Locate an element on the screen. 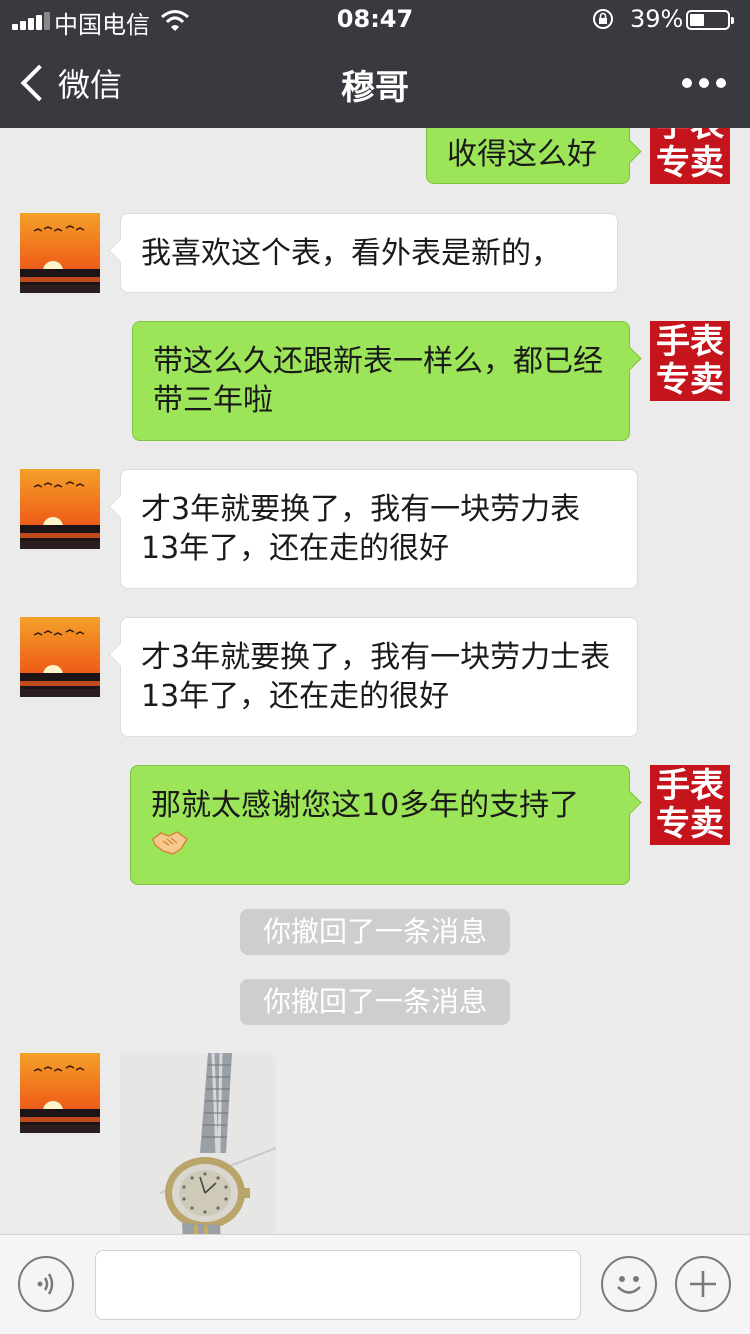  message-bubble: 才3年就要换了，我有一块劳力士表13年了，还在走的很好 is located at coordinates (373, 677).